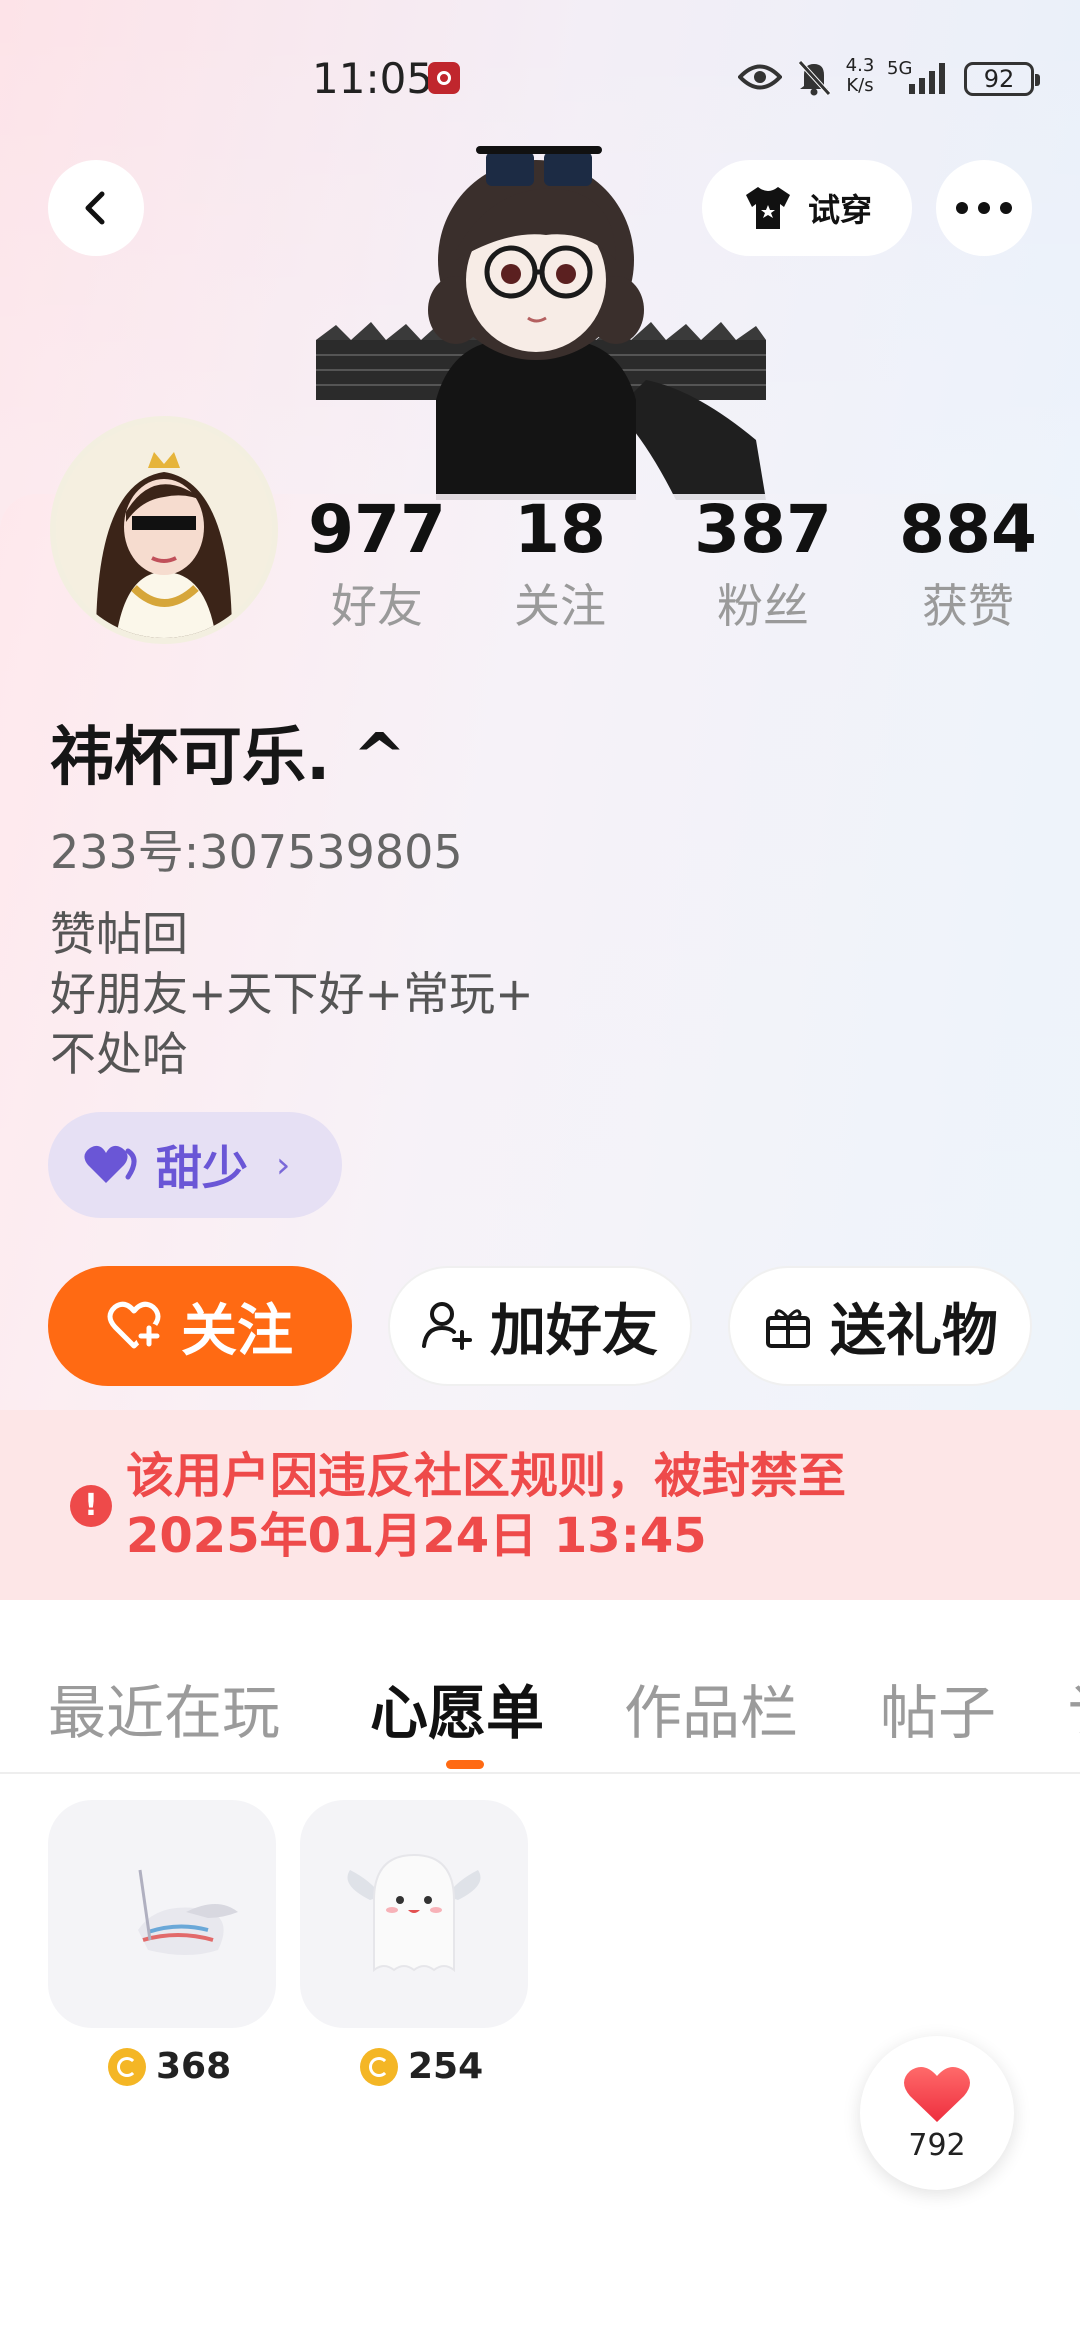 This screenshot has height=2340, width=1080. I want to click on status-time: 11:05, so click(373, 78).